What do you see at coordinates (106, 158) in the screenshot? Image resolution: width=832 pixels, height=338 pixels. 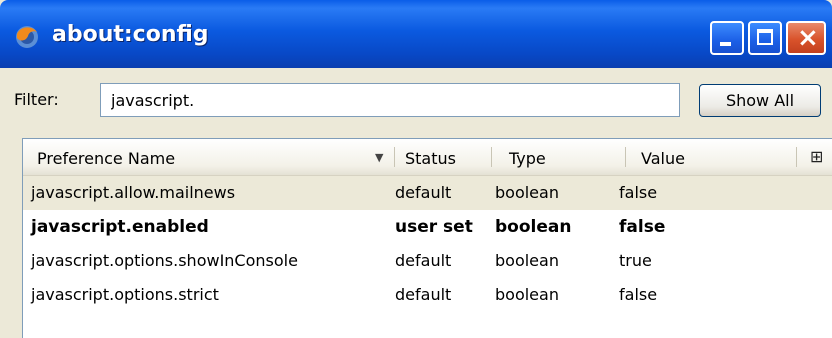 I see `column-header-preference-name: Preference Name` at bounding box center [106, 158].